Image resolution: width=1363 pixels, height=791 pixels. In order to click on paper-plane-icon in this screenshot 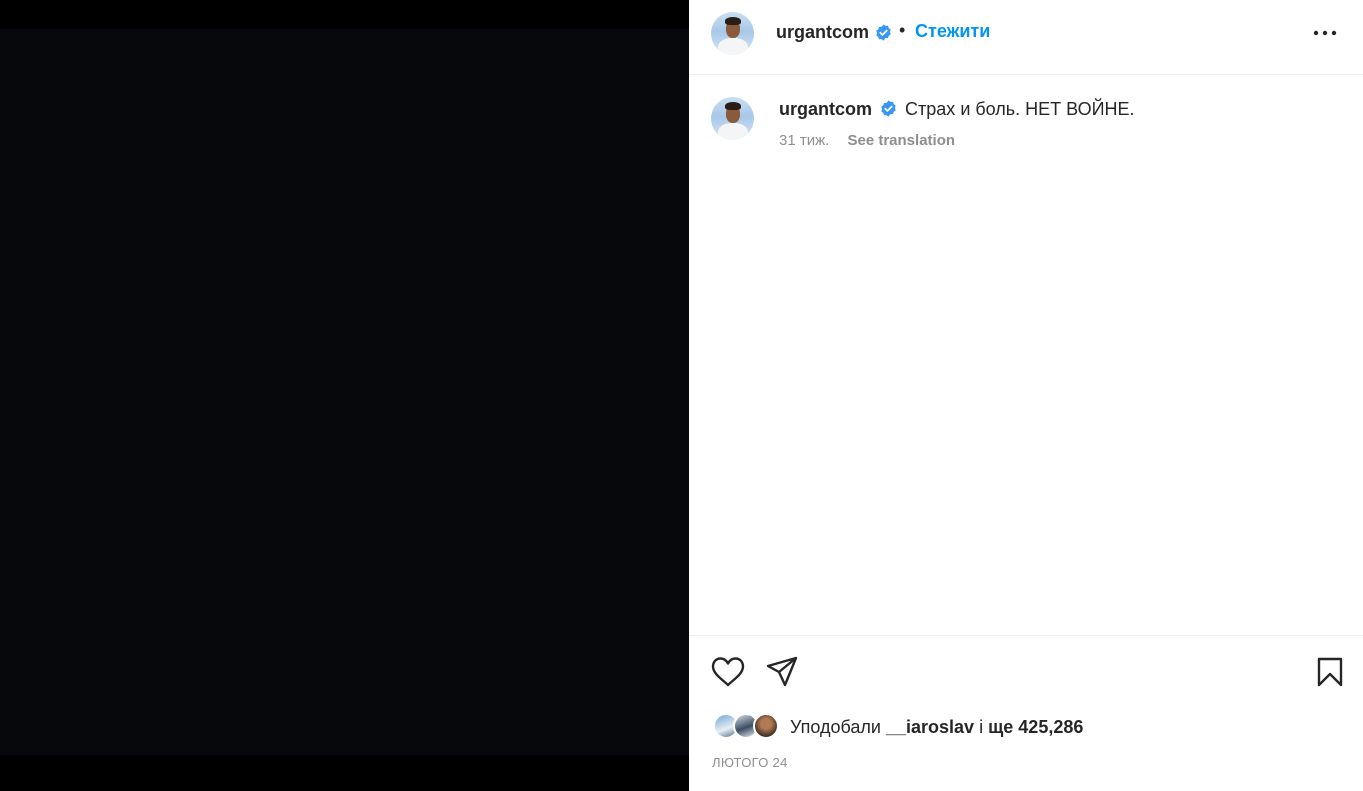, I will do `click(782, 672)`.